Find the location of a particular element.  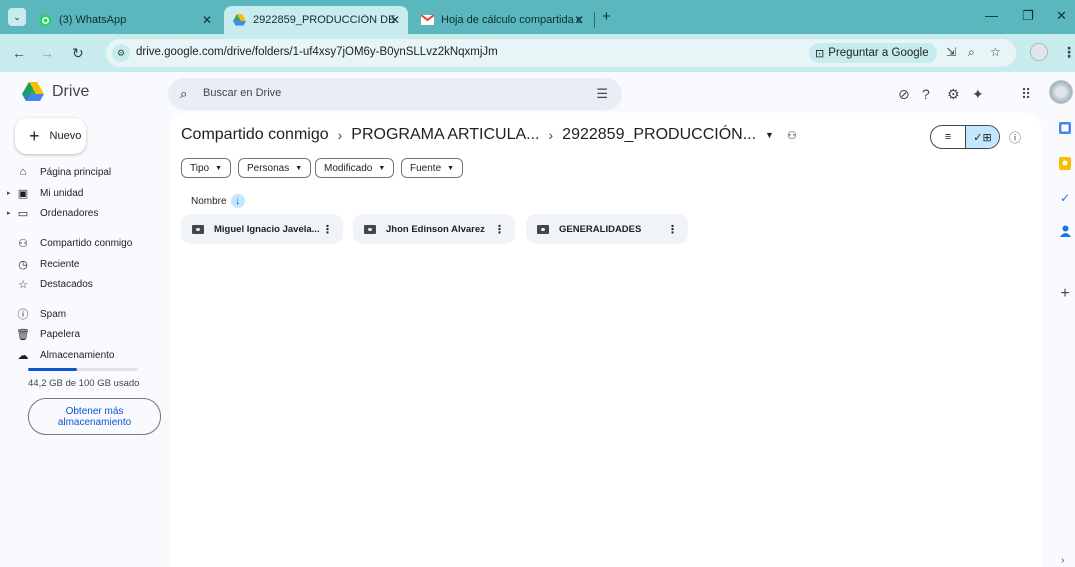

filter-chip-people: Personas ▼ is located at coordinates (275, 168).